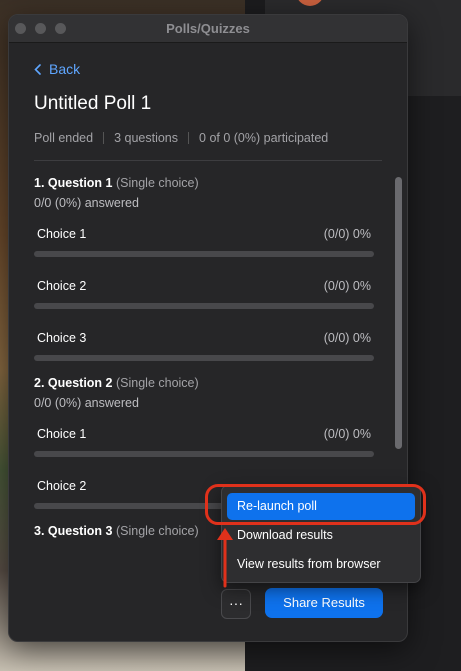  I want to click on scrollbar, so click(398, 313).